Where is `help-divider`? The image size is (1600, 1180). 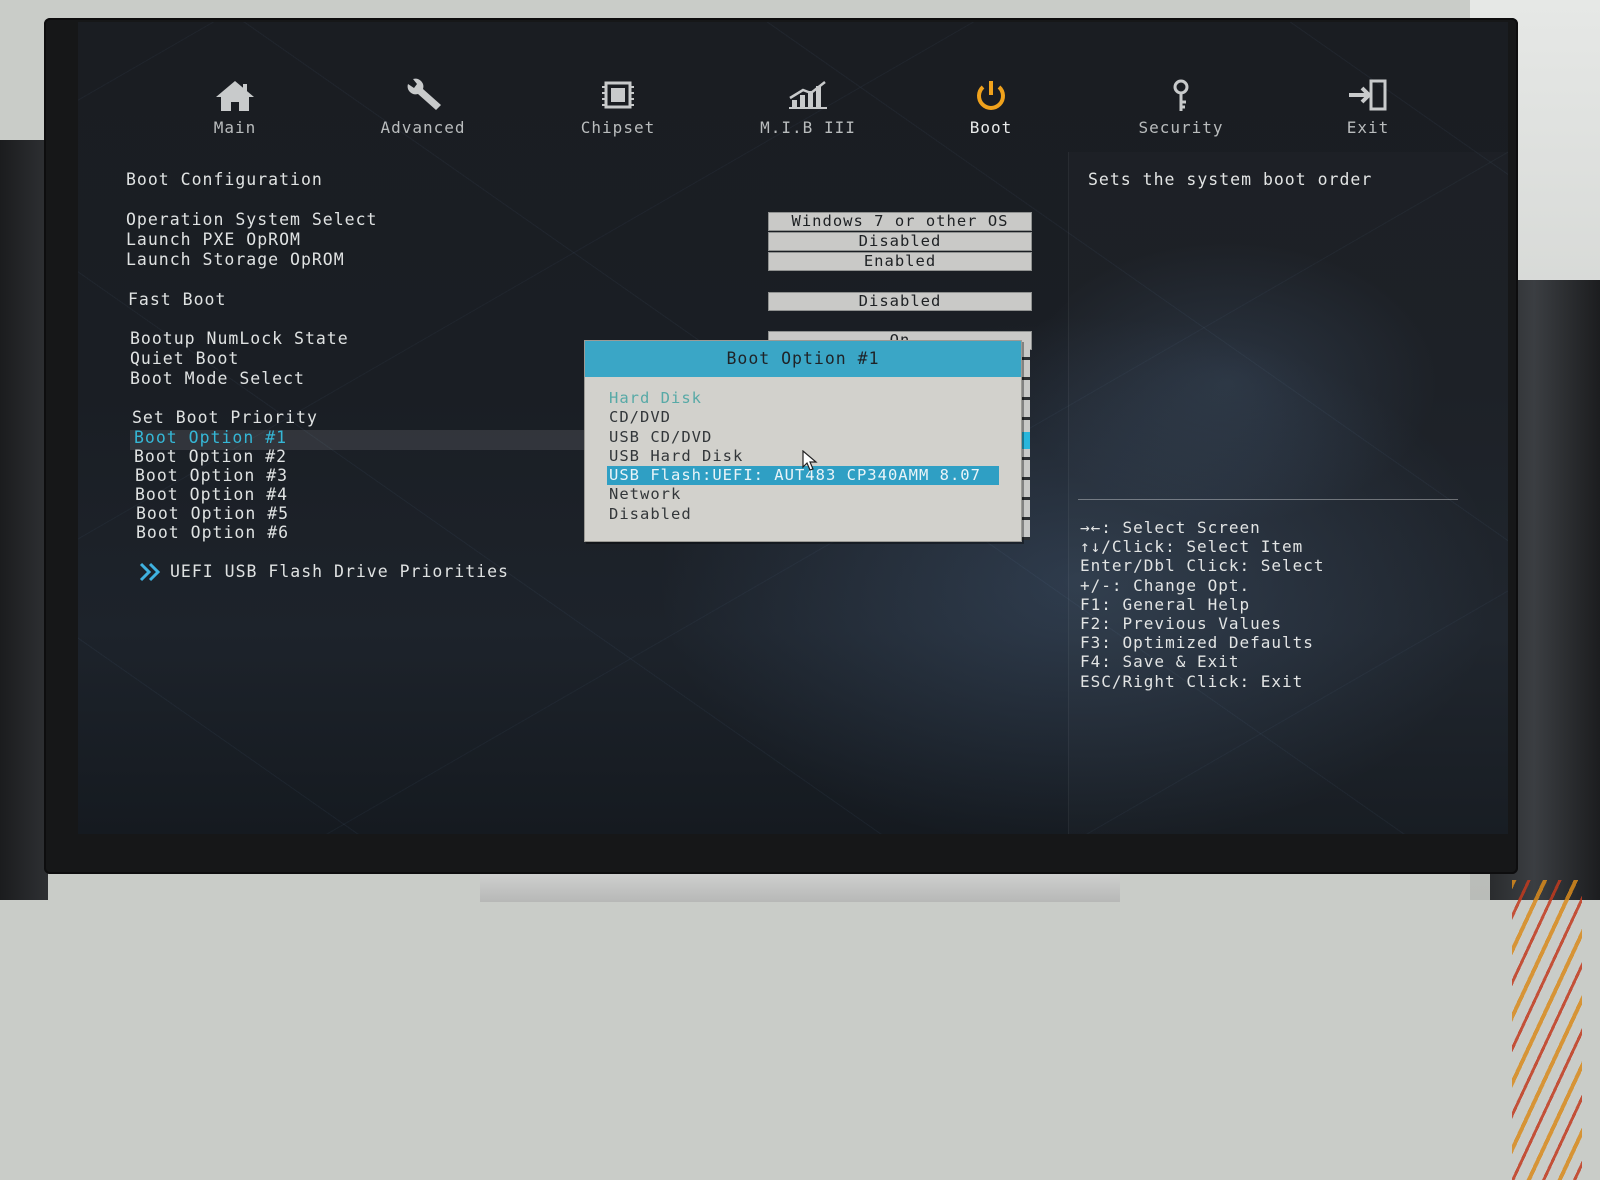
help-divider is located at coordinates (1268, 499).